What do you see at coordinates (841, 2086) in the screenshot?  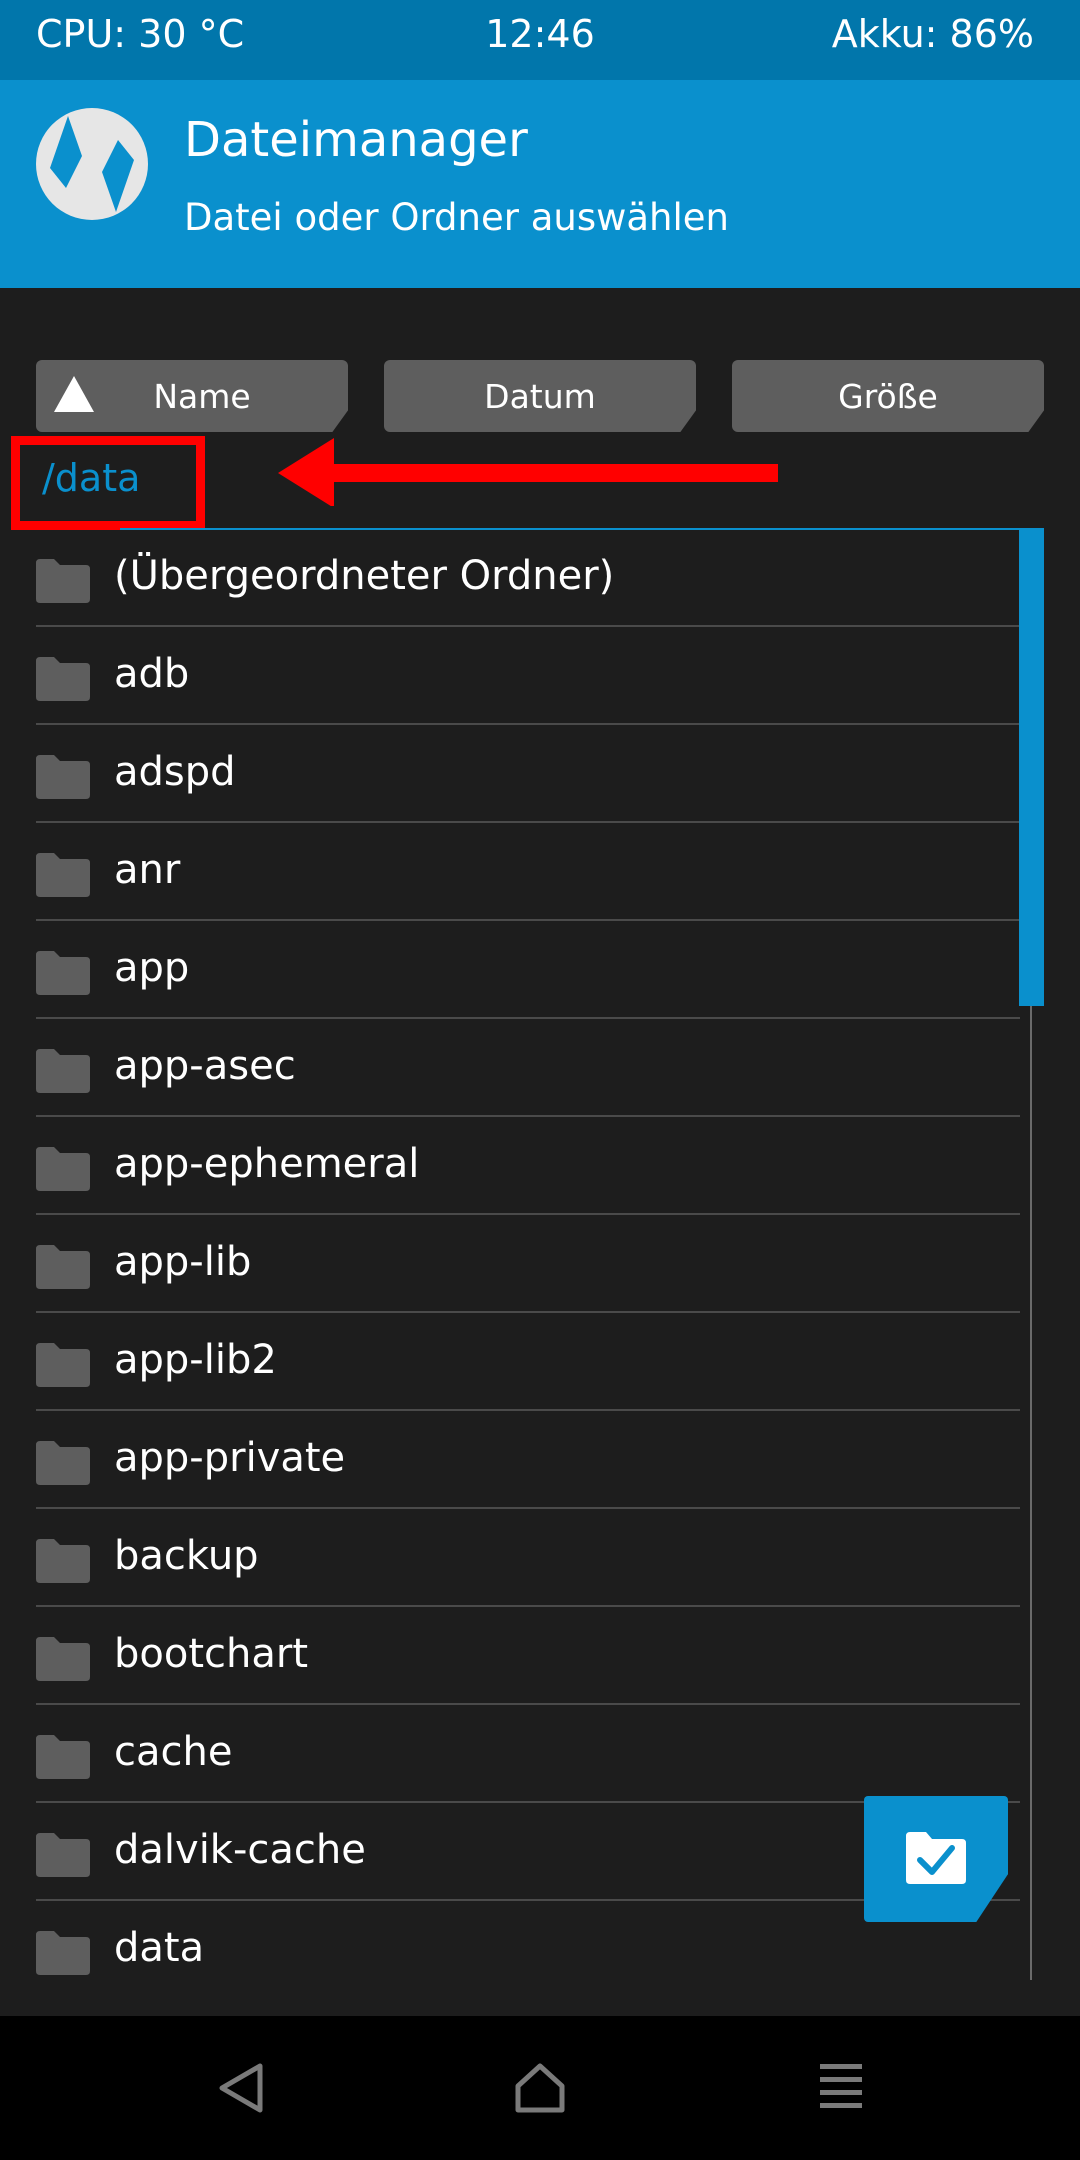 I see `menu-icon` at bounding box center [841, 2086].